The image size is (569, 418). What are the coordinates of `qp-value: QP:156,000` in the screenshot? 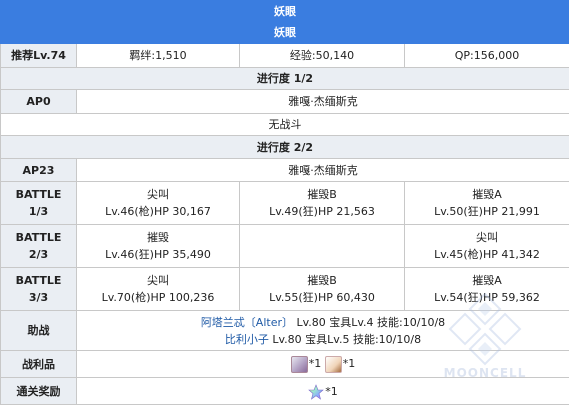 It's located at (486, 55).